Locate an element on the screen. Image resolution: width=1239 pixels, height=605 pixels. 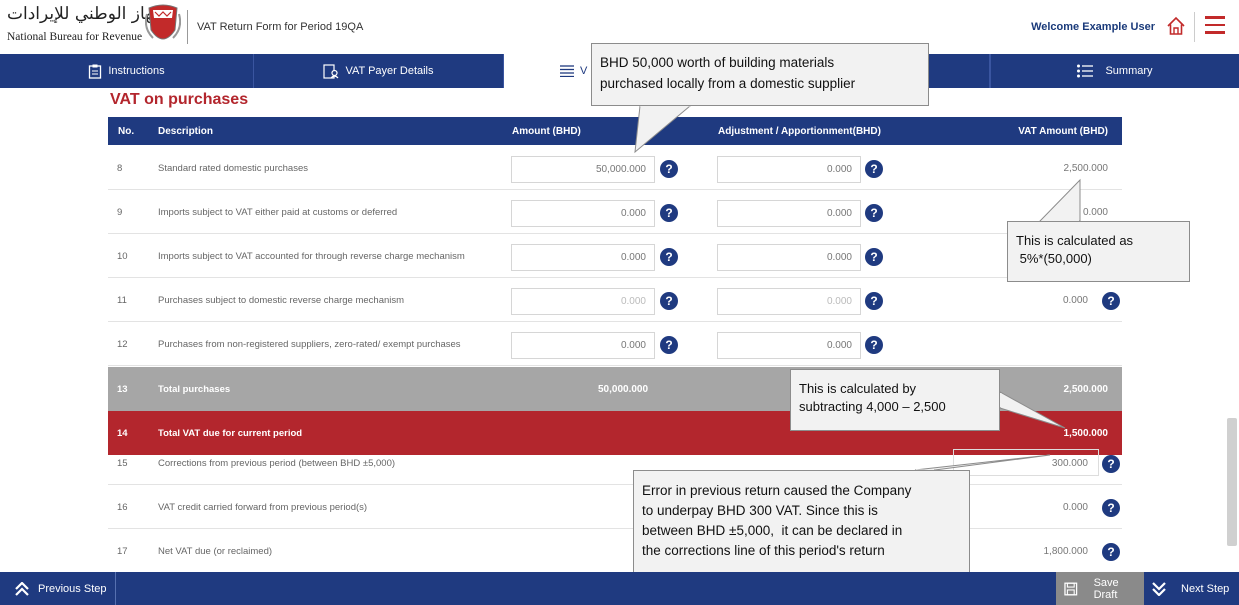
scrollbar-thumb is located at coordinates (1232, 482).